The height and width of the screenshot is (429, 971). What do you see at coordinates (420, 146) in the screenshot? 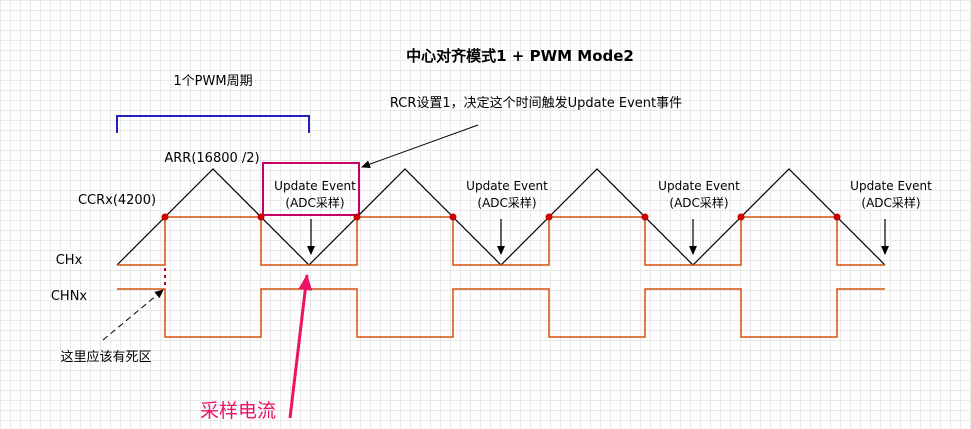
I see `rcr-arrow` at bounding box center [420, 146].